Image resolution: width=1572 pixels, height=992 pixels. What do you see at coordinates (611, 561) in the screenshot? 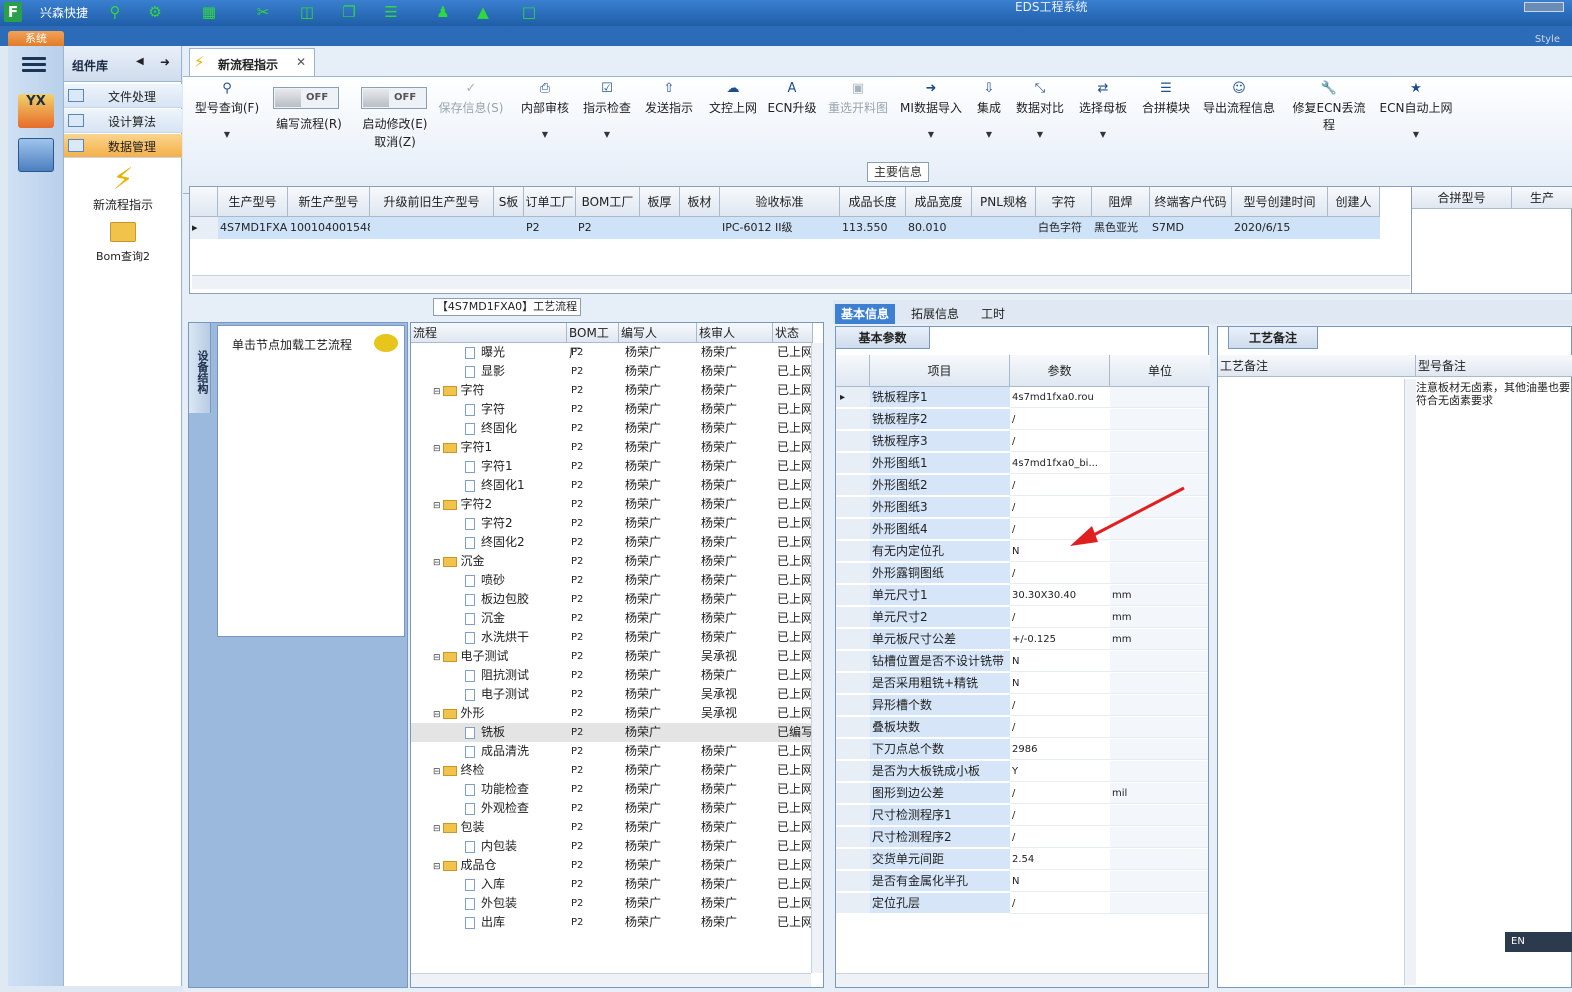
I see `tree-row: ⊟ 沉金 P2 杨荣广 杨荣广 已上网` at bounding box center [611, 561].